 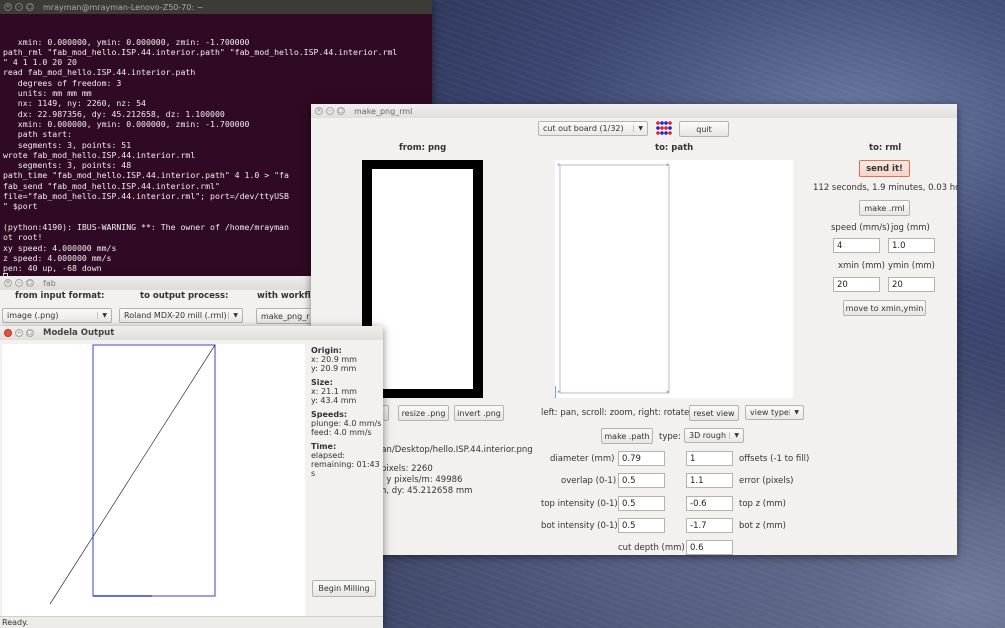 What do you see at coordinates (383, 111) in the screenshot?
I see `mpr-title: make_png_rml` at bounding box center [383, 111].